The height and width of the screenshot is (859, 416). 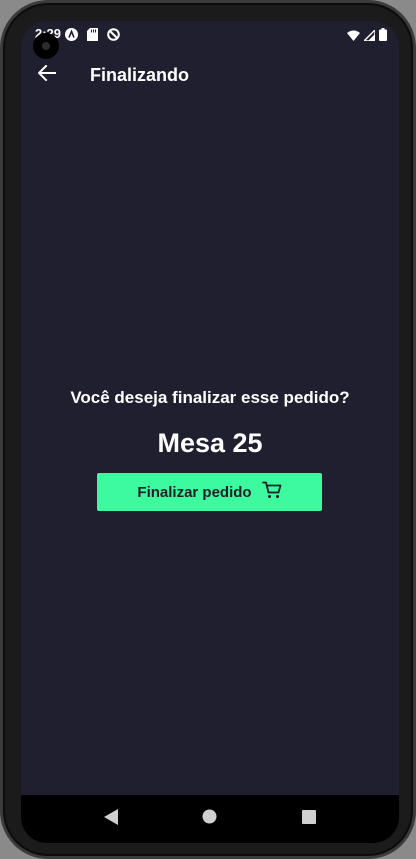 I want to click on battery-icon, so click(x=383, y=36).